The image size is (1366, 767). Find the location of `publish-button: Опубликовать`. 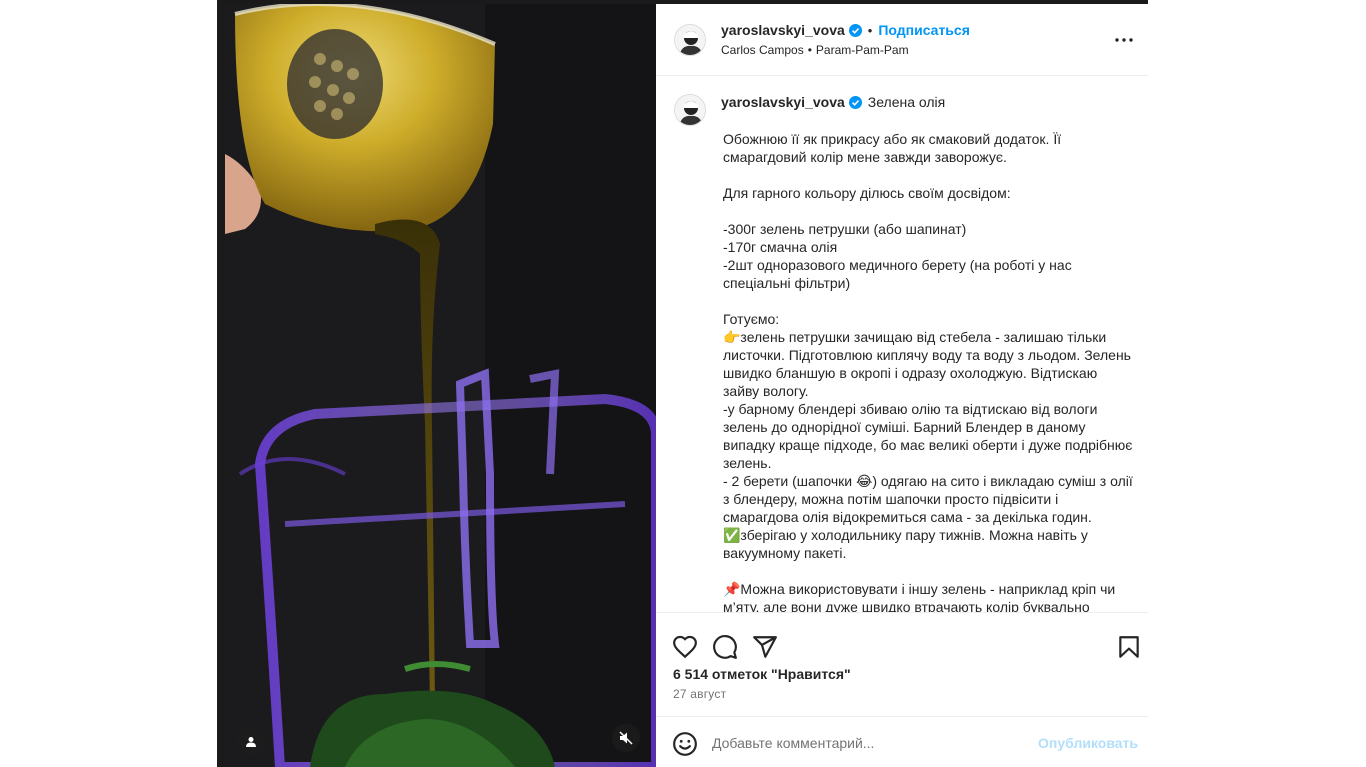

publish-button: Опубликовать is located at coordinates (1088, 743).